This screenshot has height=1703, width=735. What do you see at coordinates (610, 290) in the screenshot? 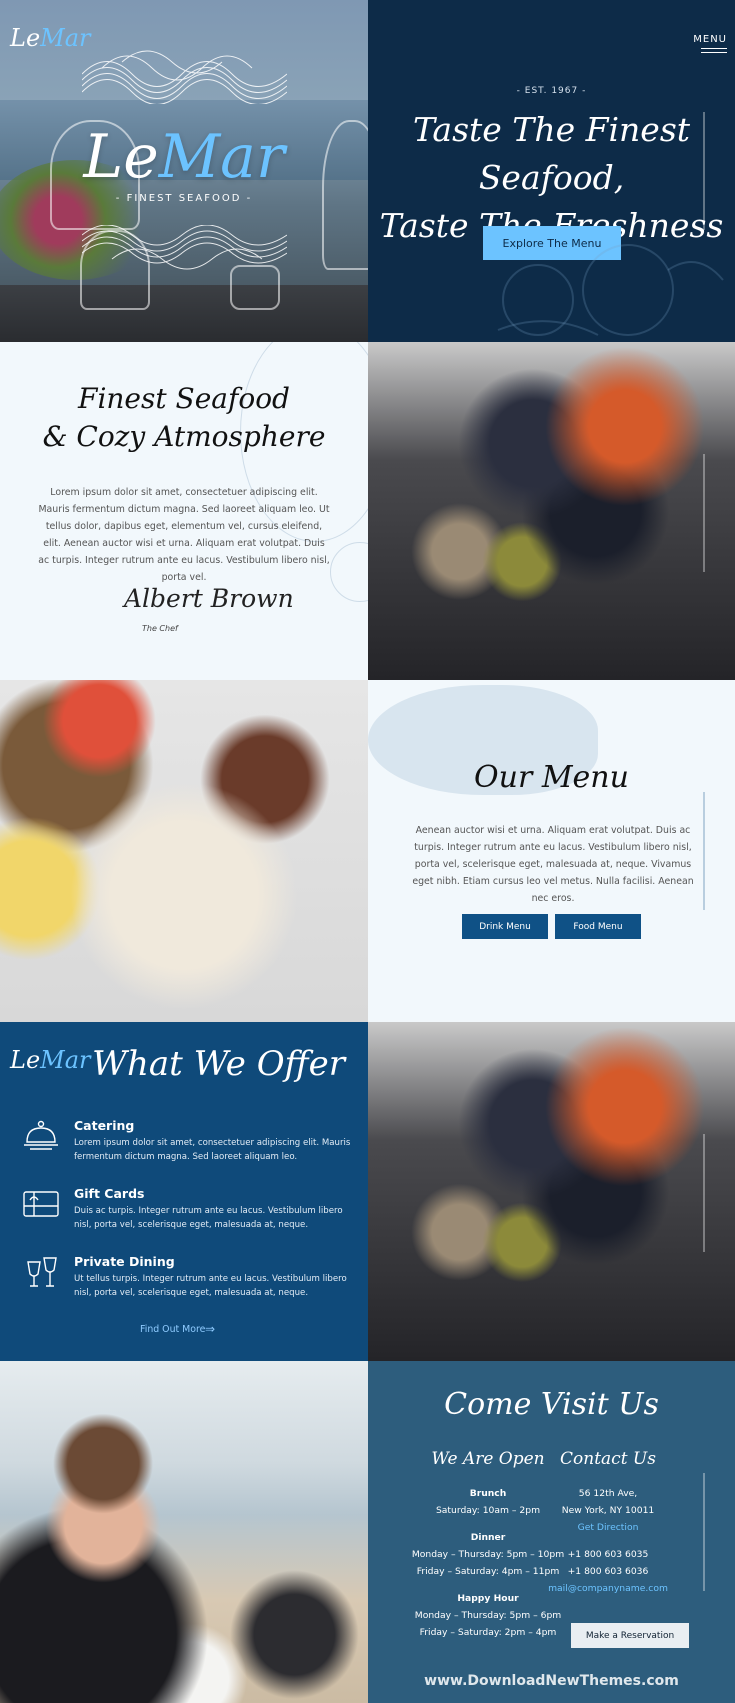
I see `octopus-sketch-decoration` at bounding box center [610, 290].